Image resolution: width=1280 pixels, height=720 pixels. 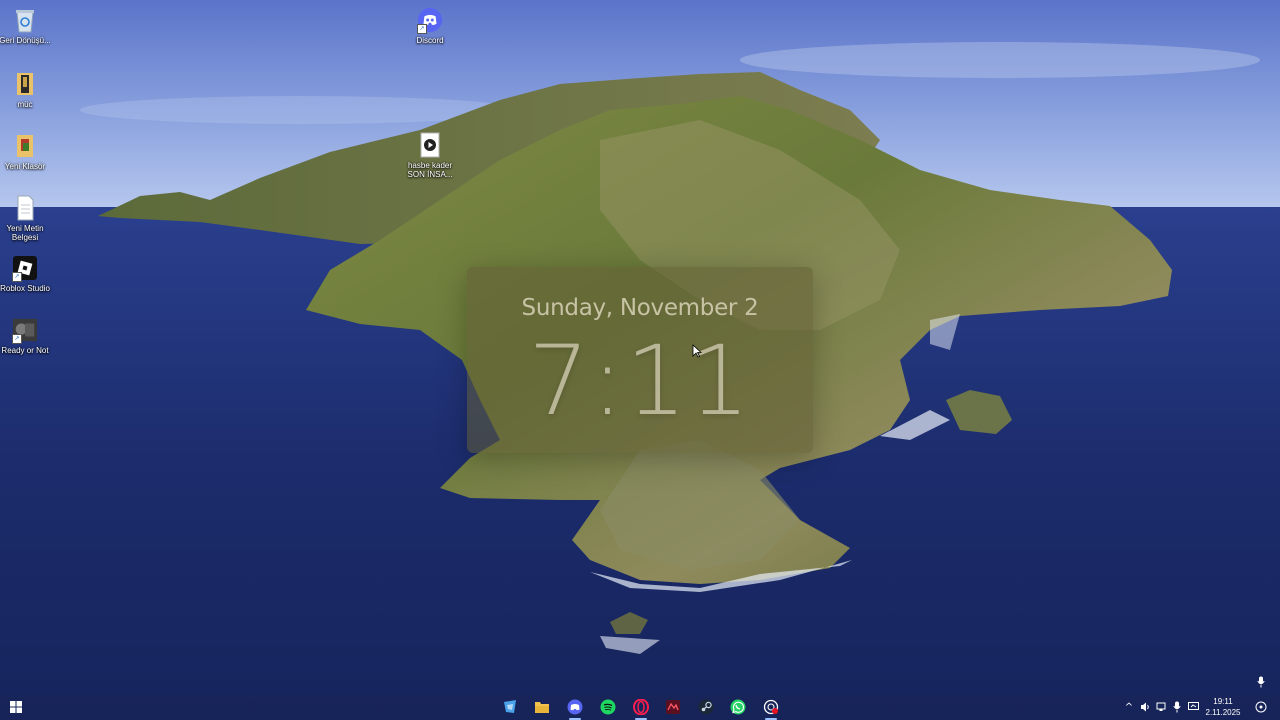 What do you see at coordinates (25, 104) in the screenshot?
I see `desktop-icon-label: müc` at bounding box center [25, 104].